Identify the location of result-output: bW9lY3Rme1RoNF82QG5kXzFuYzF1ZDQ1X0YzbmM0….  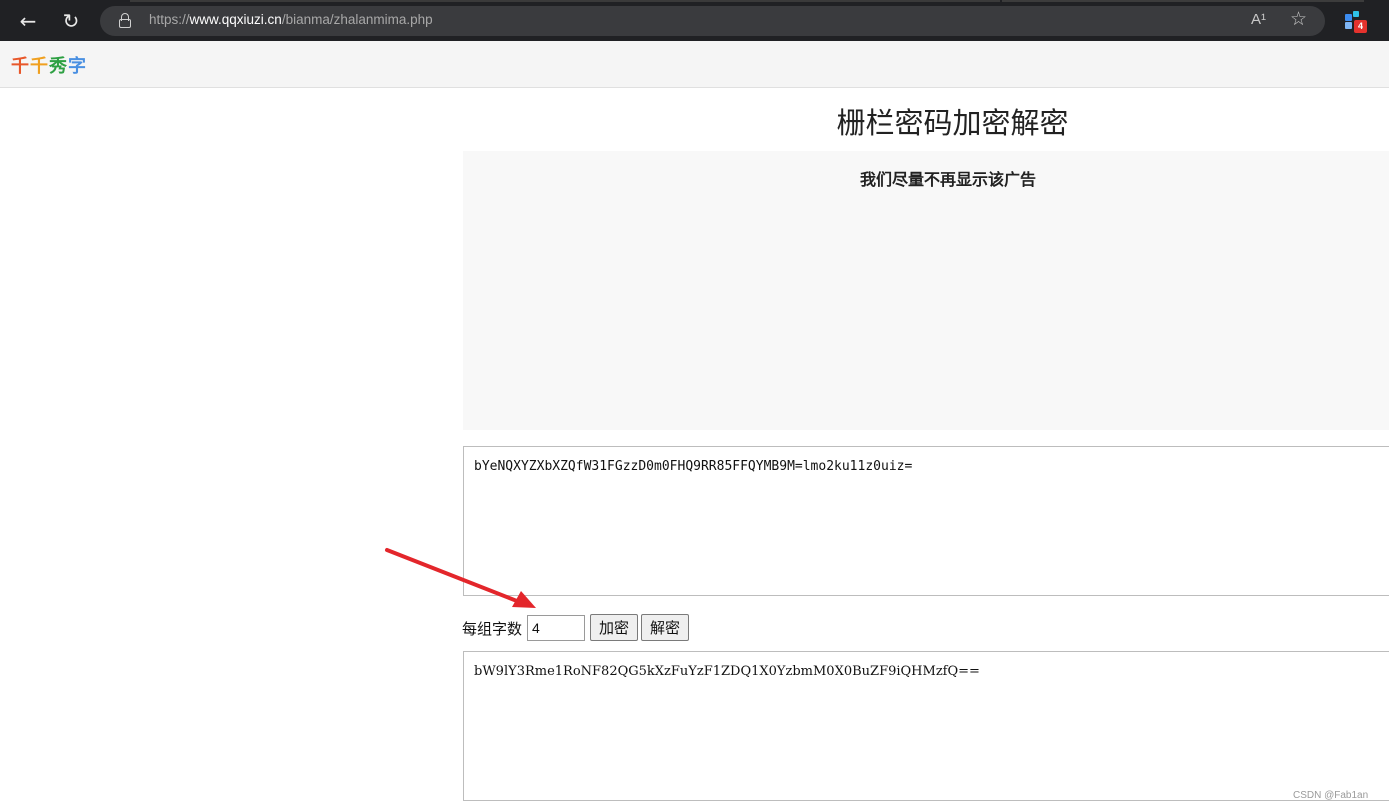
(926, 726).